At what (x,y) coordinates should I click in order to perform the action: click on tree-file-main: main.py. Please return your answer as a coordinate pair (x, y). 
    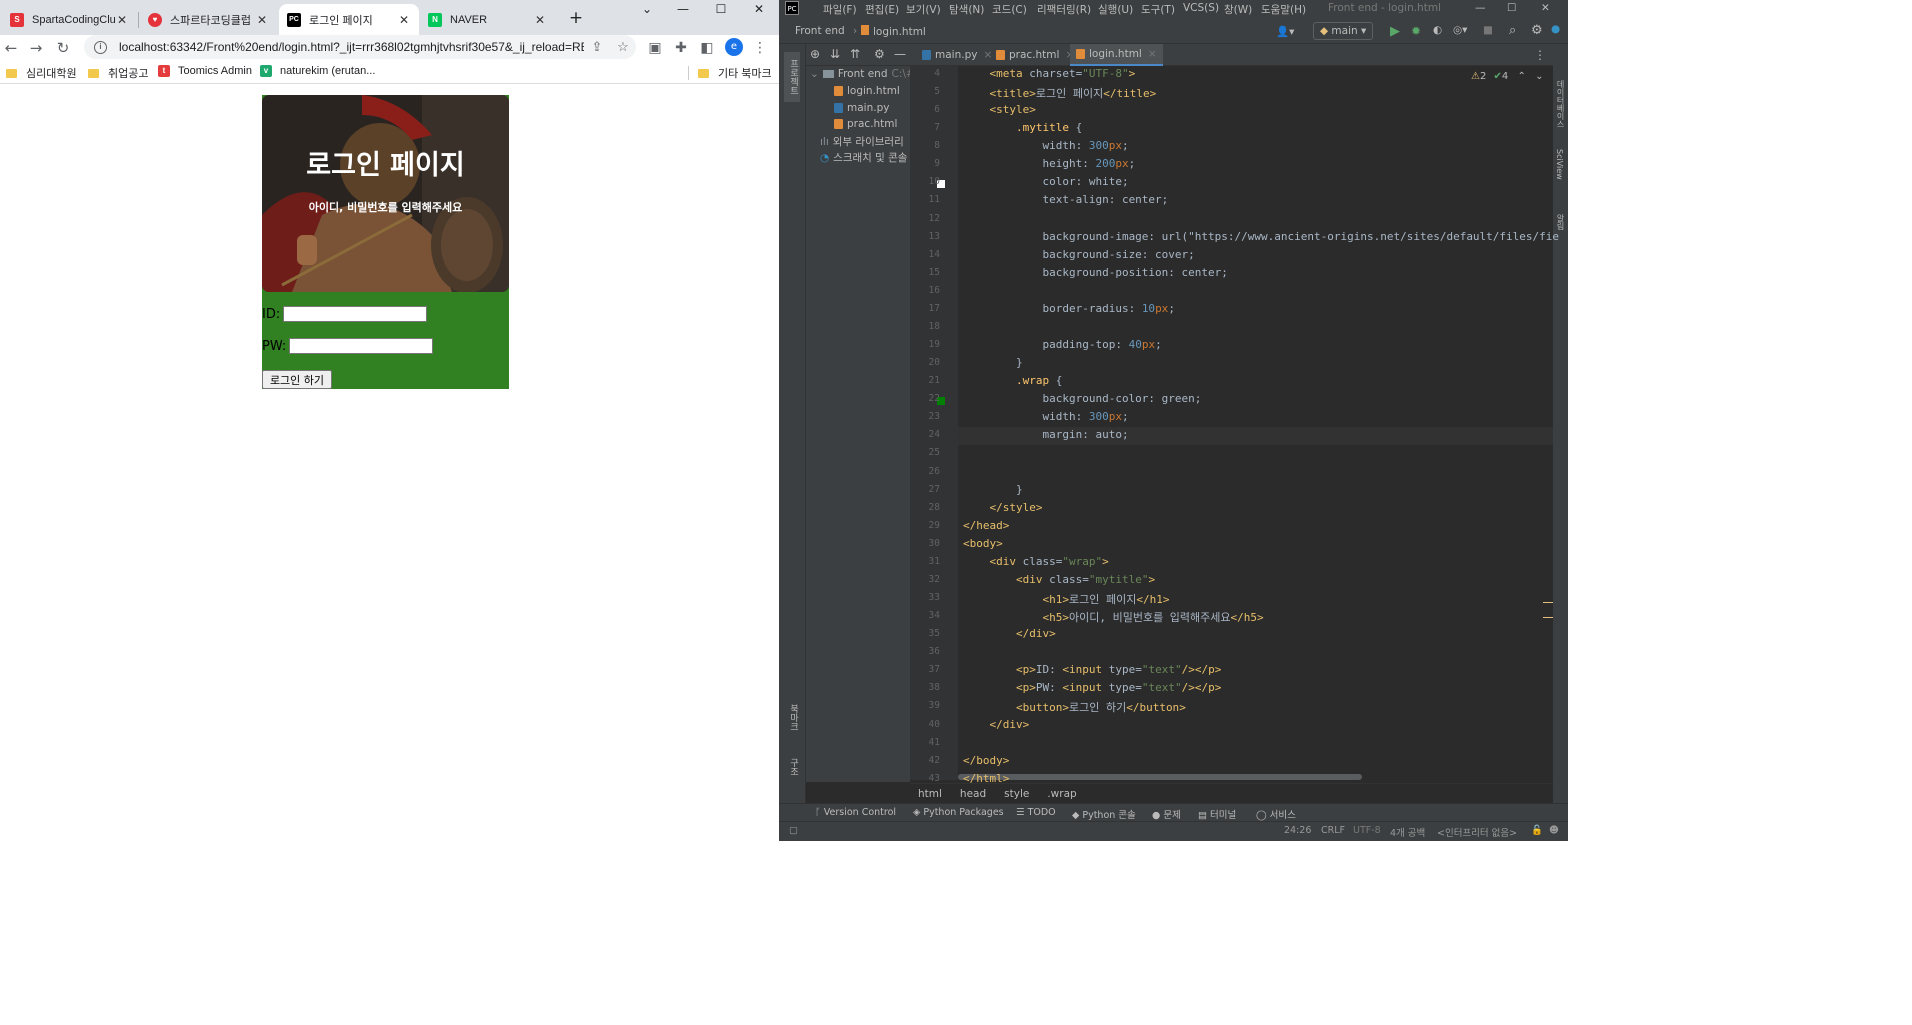
    Looking at the image, I should click on (861, 108).